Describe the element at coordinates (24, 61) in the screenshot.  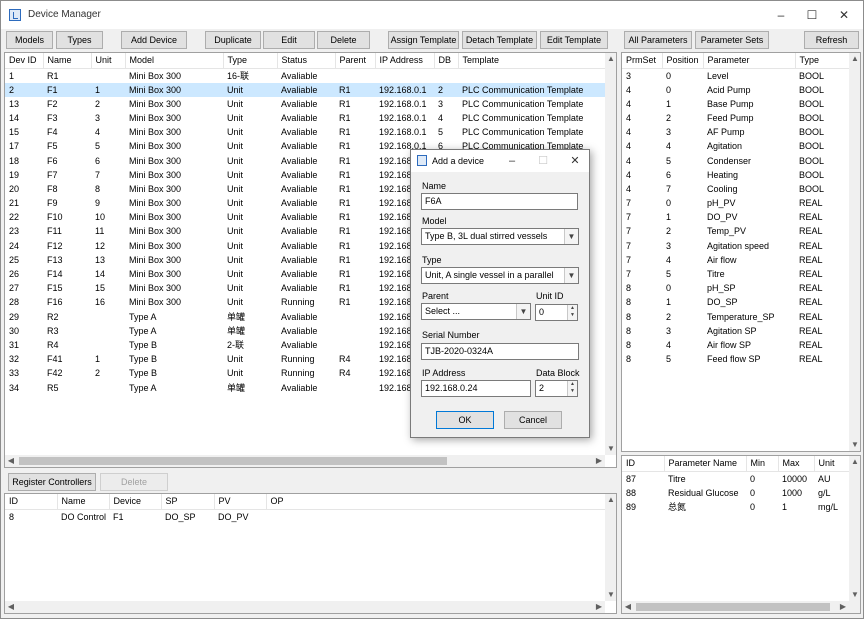
I see `column-header: Dev ID` at that location.